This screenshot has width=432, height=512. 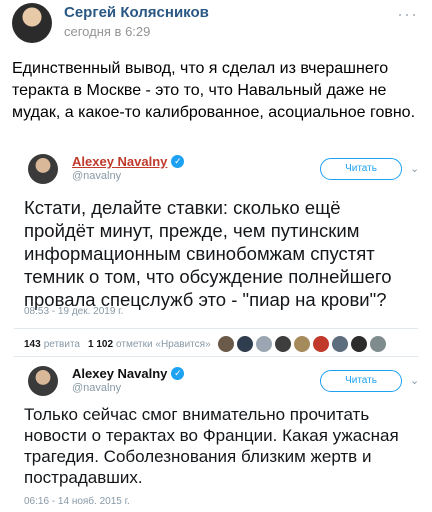 I want to click on post-header: Сергей Колясников сегодня в 6:29 ···, so click(x=216, y=26).